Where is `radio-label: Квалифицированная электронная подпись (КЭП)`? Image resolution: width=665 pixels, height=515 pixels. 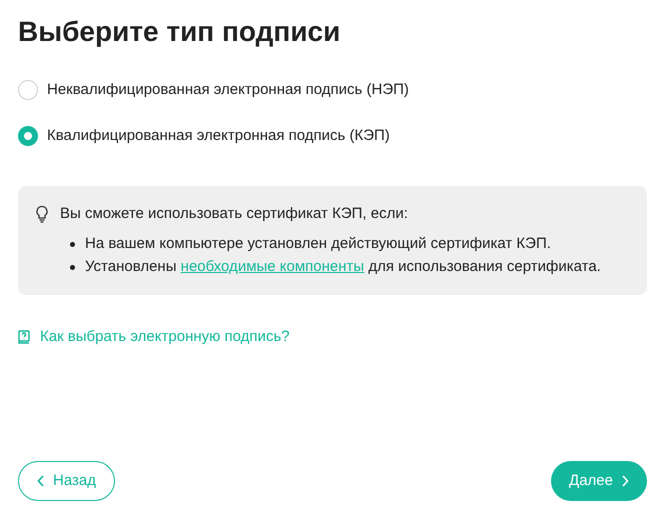 radio-label: Квалифицированная электронная подпись (КЭП) is located at coordinates (218, 136).